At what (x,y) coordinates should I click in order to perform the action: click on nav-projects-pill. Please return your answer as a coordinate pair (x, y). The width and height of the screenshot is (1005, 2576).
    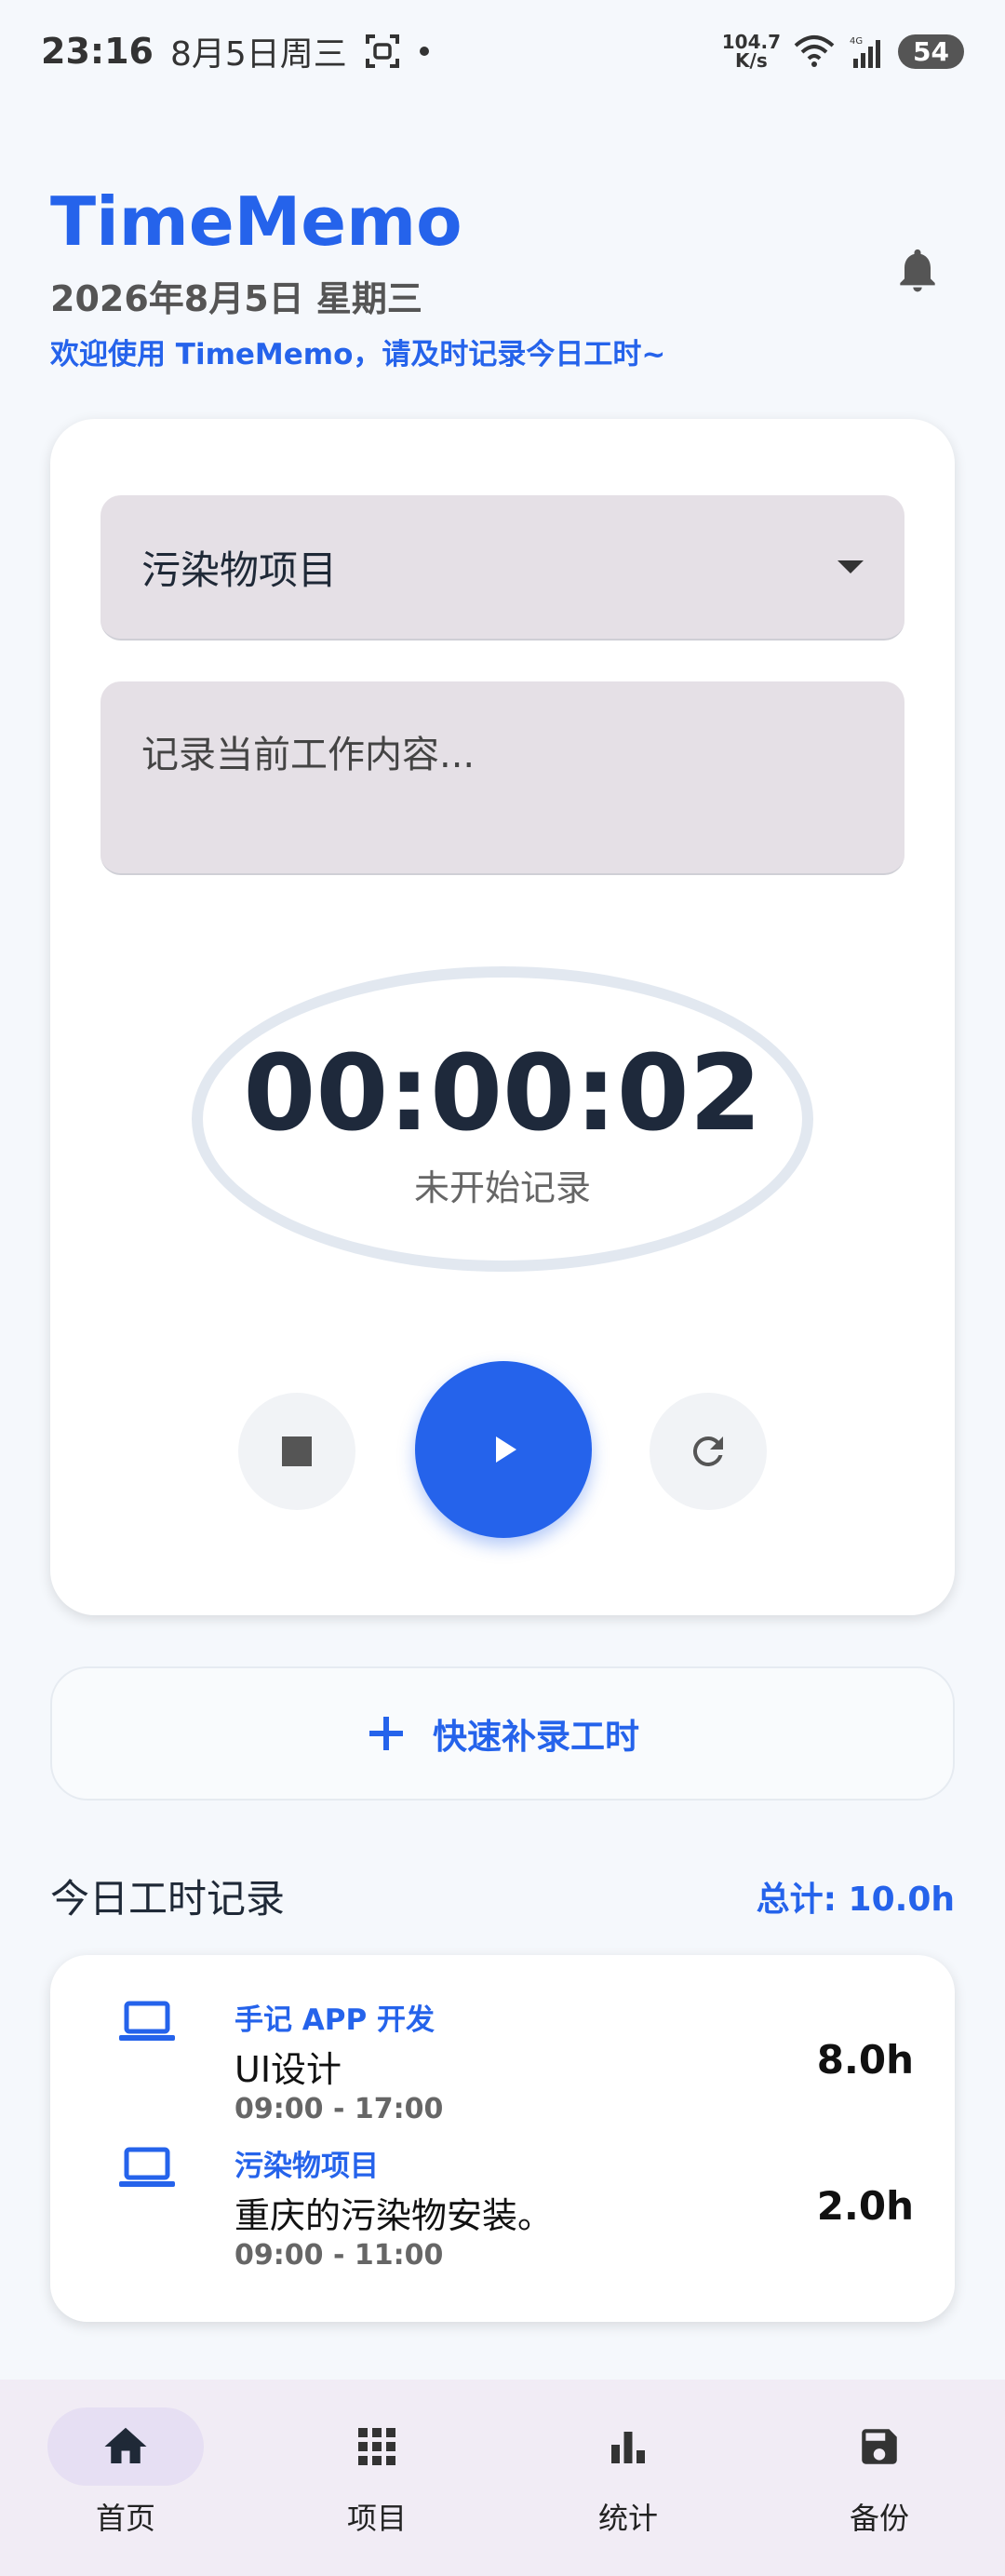
    Looking at the image, I should click on (377, 2446).